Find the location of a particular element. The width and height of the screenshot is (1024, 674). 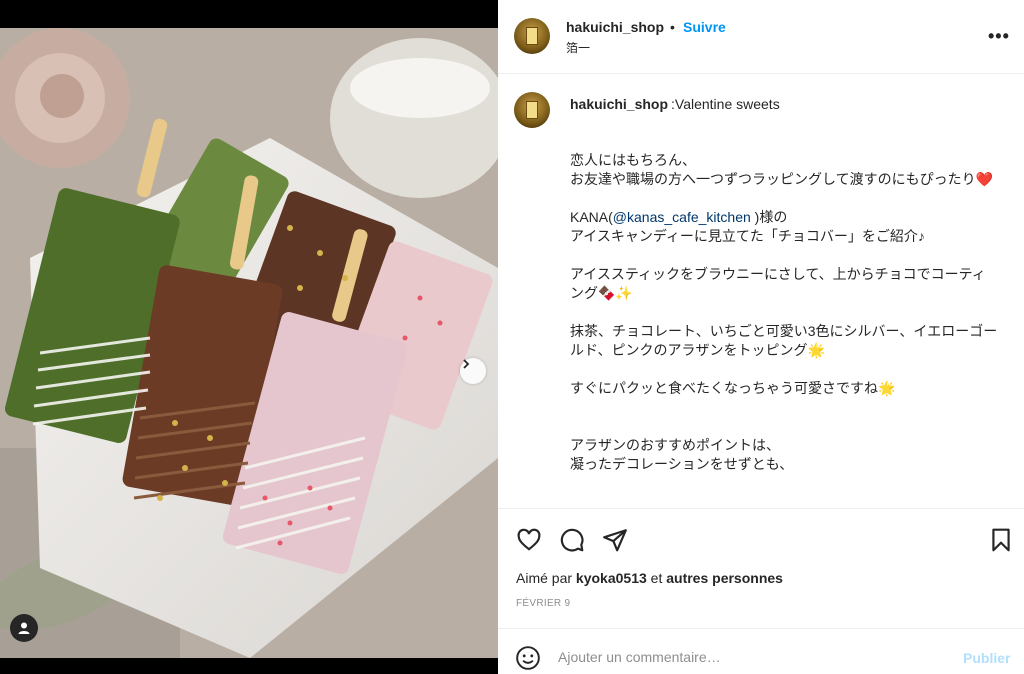

heart-icon is located at coordinates (529, 540).